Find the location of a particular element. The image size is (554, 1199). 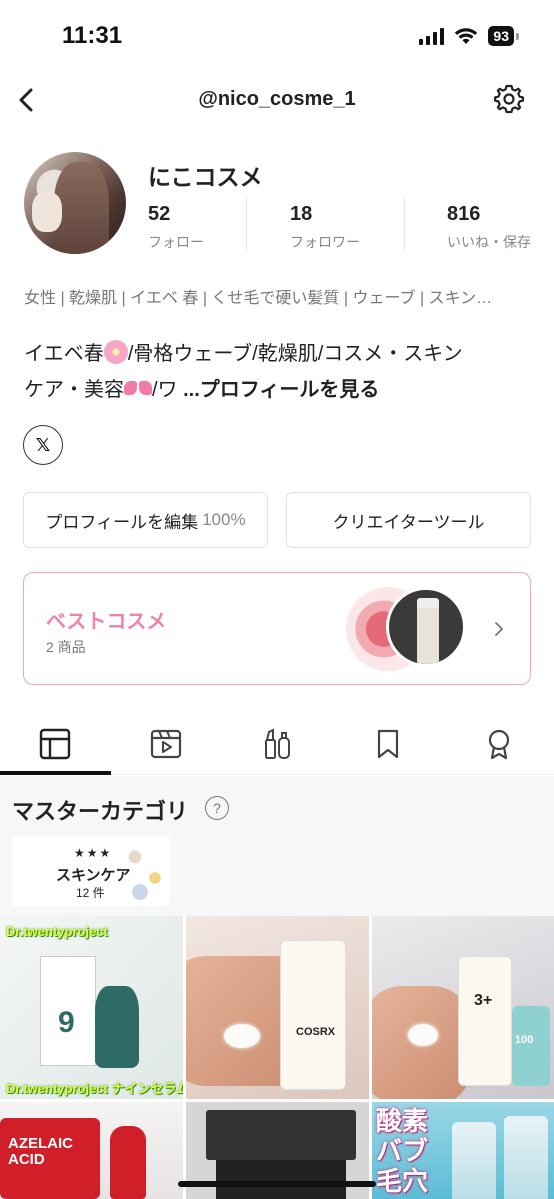

stat-followers-label: フォロワー is located at coordinates (325, 242).